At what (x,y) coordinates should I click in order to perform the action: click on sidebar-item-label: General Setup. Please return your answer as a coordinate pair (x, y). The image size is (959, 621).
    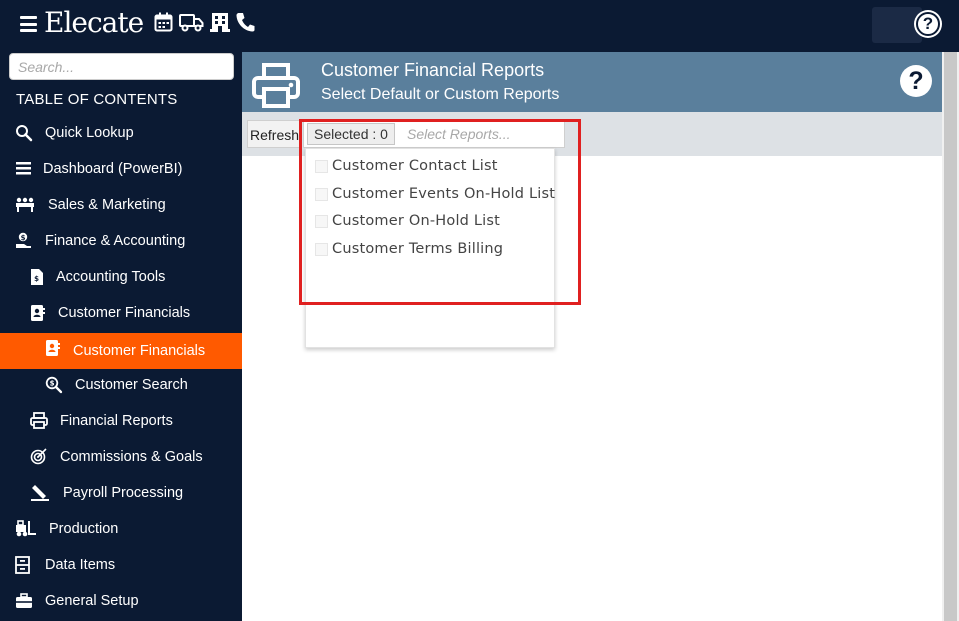
    Looking at the image, I should click on (92, 601).